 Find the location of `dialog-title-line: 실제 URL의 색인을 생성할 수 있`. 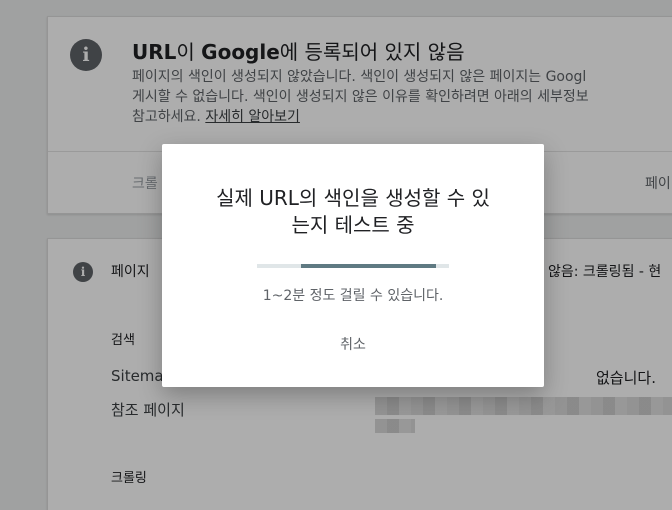

dialog-title-line: 실제 URL의 색인을 생성할 수 있 is located at coordinates (353, 198).